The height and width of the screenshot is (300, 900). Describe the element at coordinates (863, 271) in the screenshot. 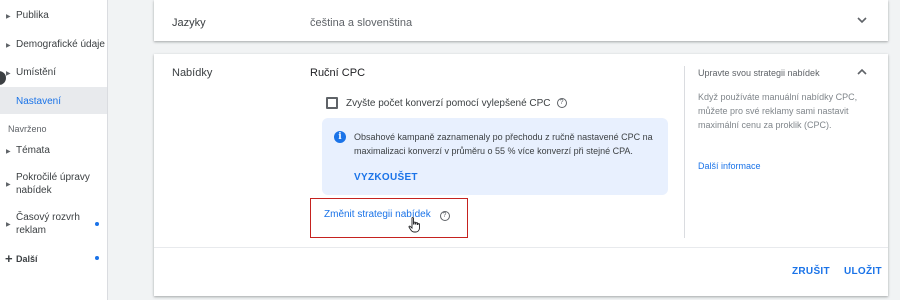

I see `save-button: ULOŽIT` at that location.